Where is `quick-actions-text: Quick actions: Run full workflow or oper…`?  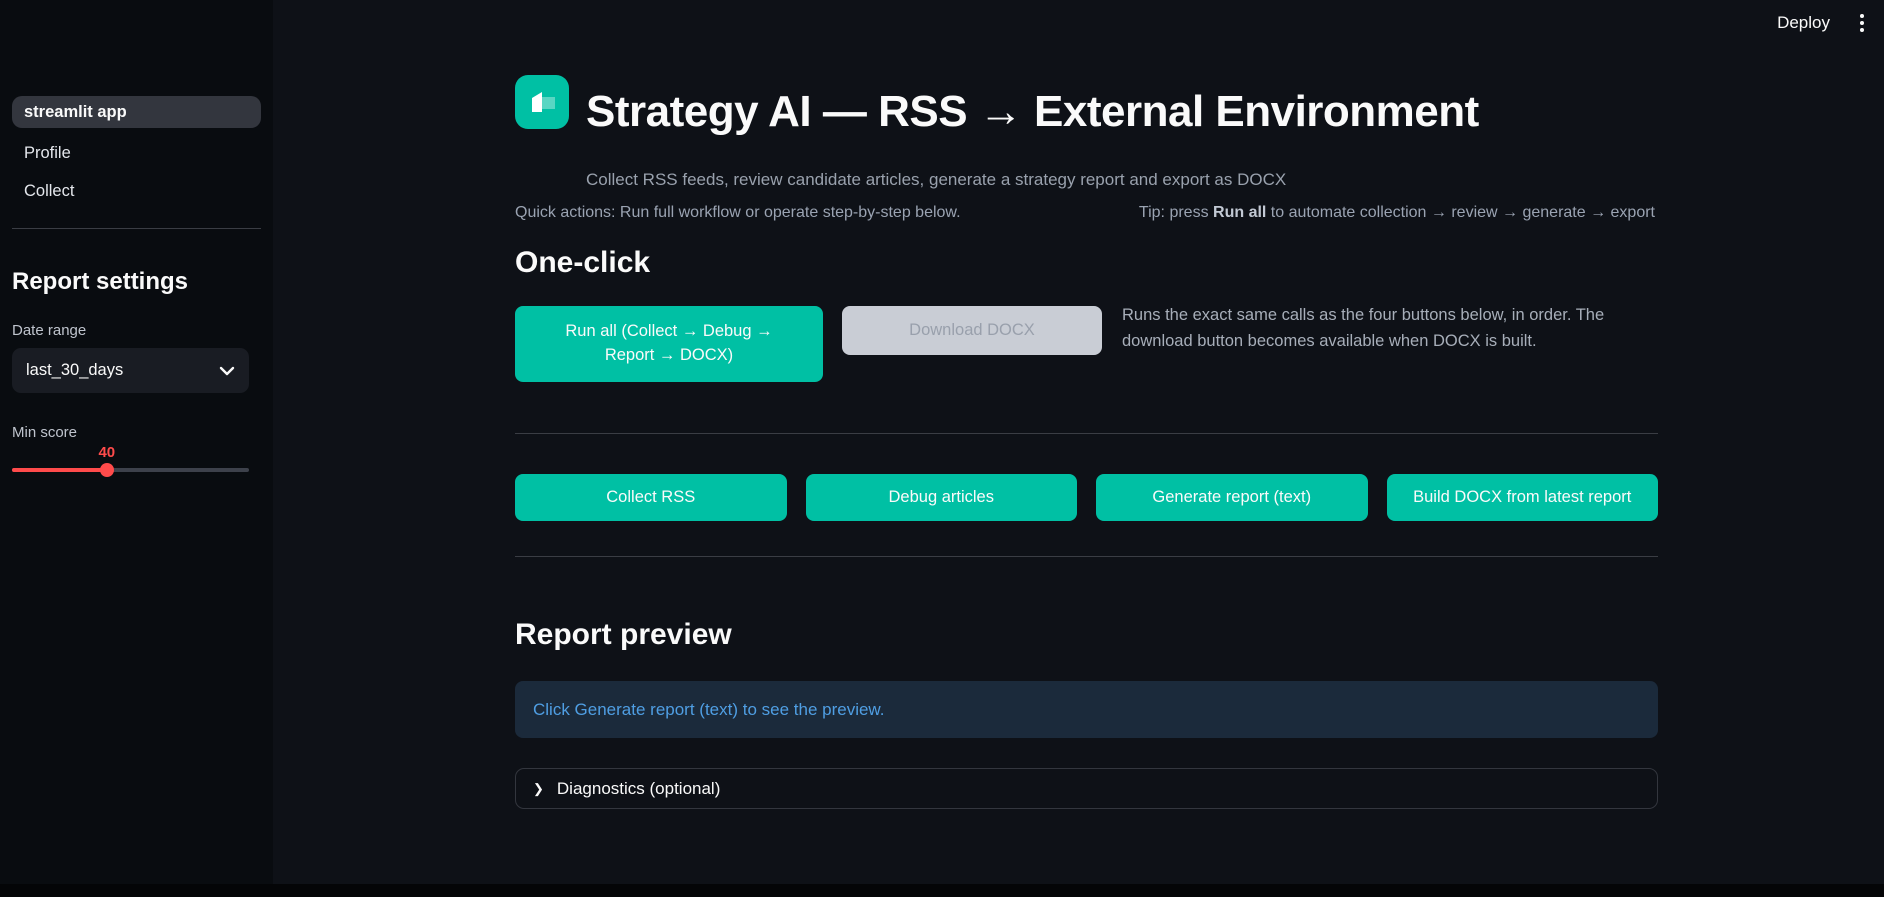
quick-actions-text: Quick actions: Run full workflow or oper… is located at coordinates (738, 212).